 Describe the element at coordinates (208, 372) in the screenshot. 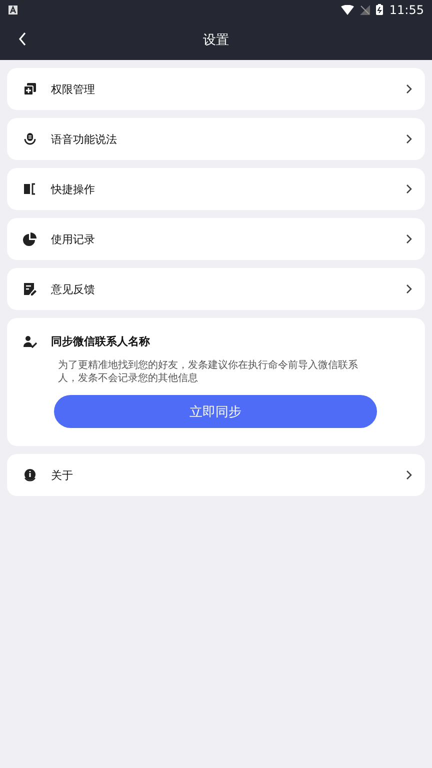

I see `sync-description: 为了更精准地找到您的好友，发条建议你在执行命令前导入微信联系人，发条不会记录您的其他信息` at that location.